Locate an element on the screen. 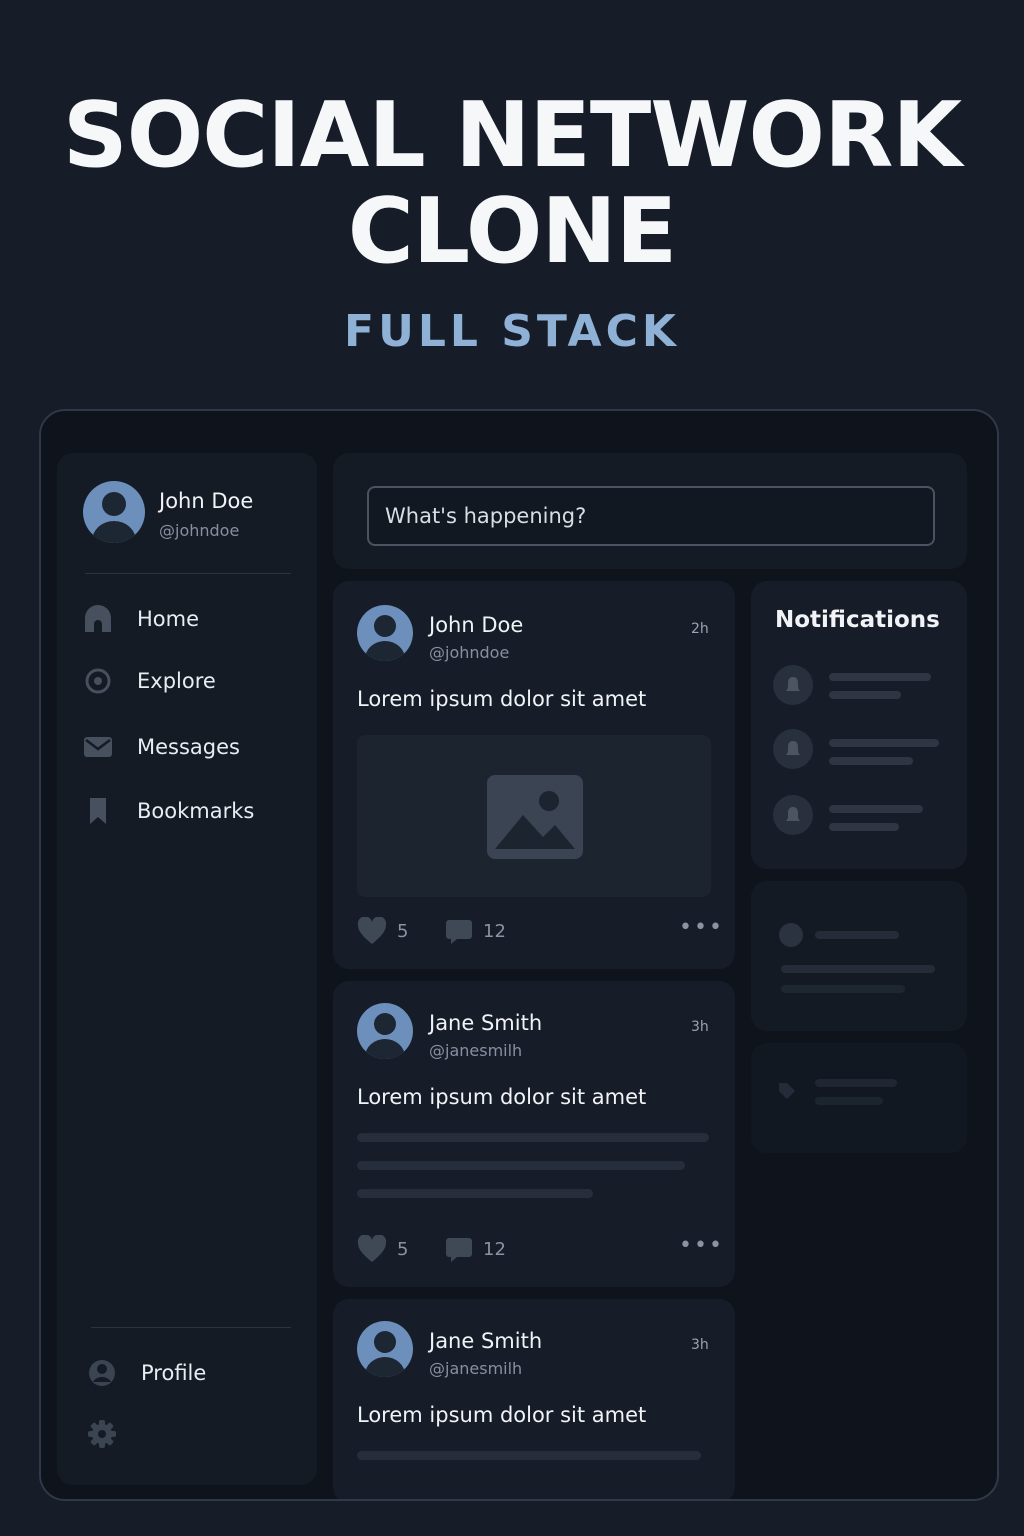  sidebar-item-label: Home is located at coordinates (168, 619).